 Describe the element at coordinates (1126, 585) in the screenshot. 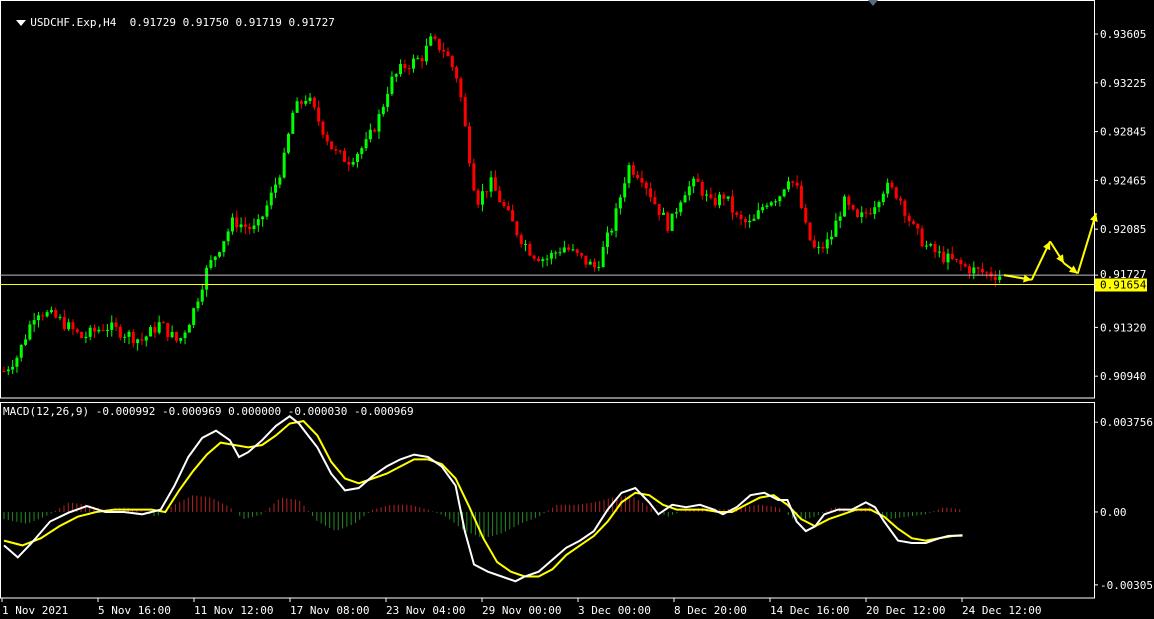

I see `macd-tick-label: -0.00305` at that location.